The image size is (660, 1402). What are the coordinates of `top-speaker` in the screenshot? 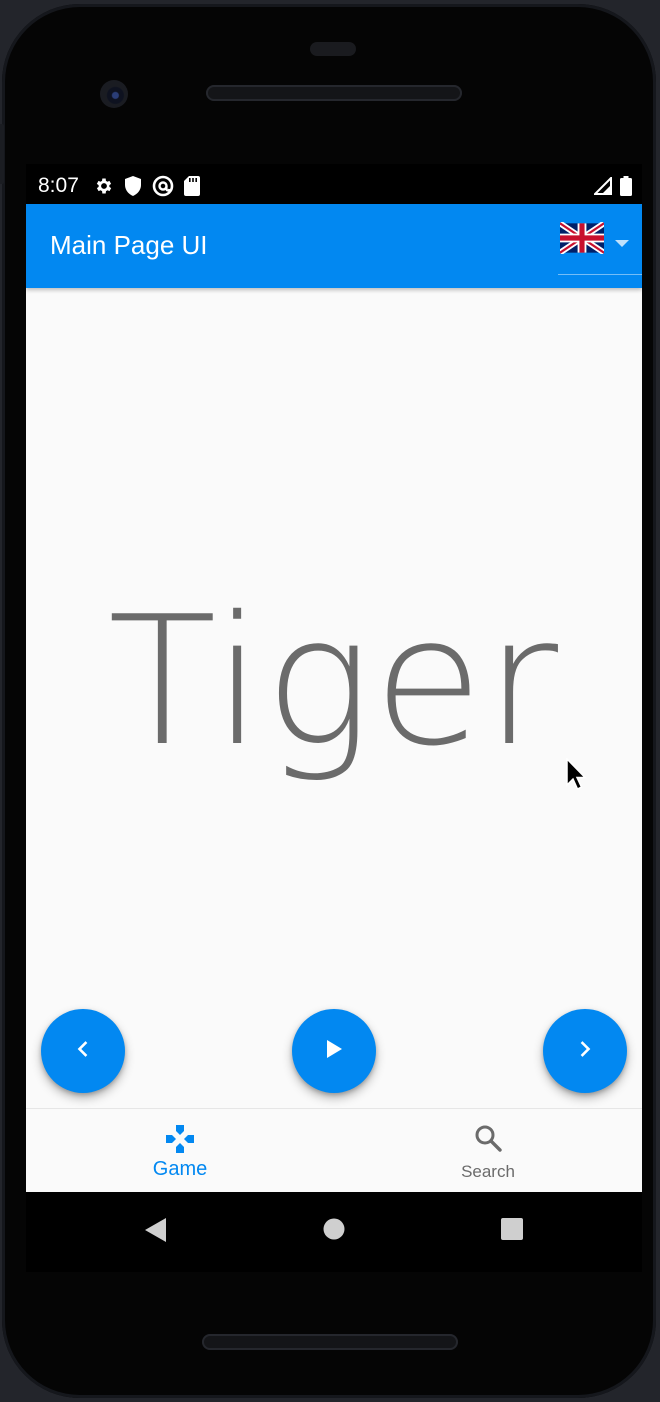 It's located at (334, 93).